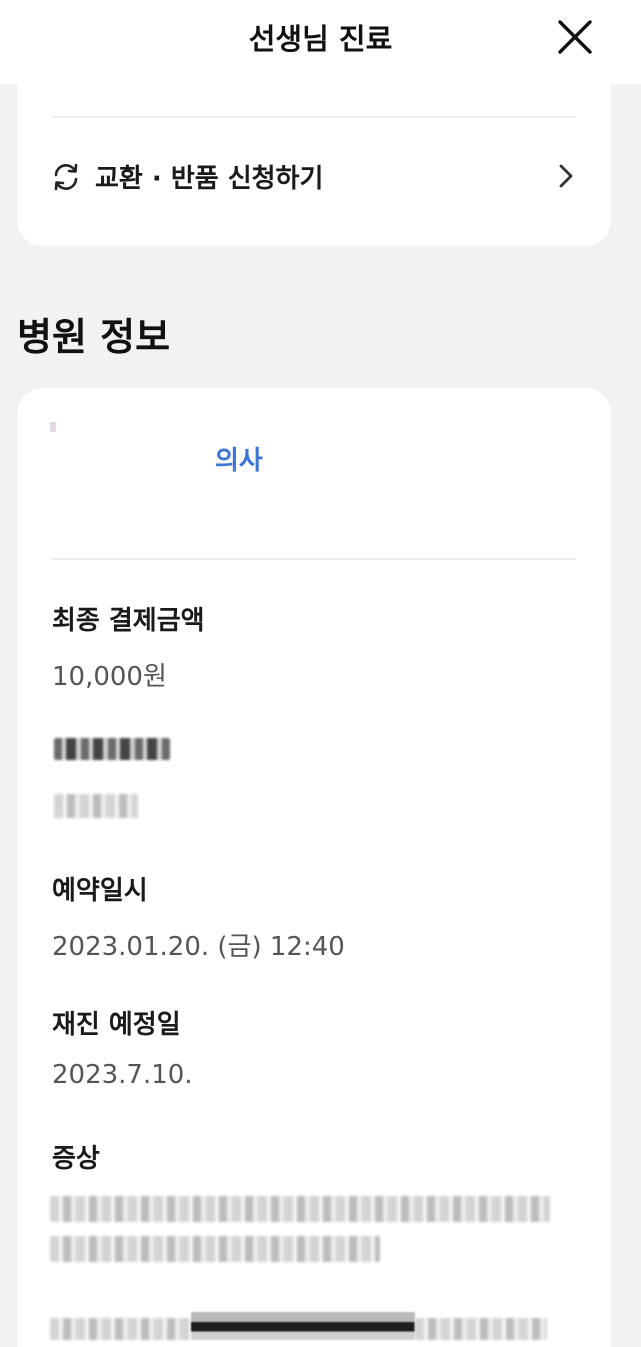 This screenshot has height=1347, width=641. I want to click on redacted-label, so click(112, 749).